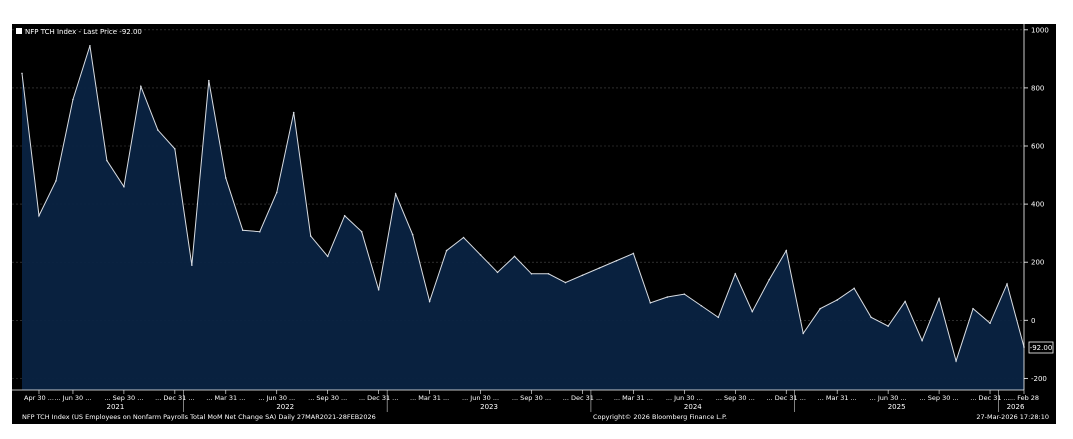 The width and height of the screenshot is (1073, 439). I want to click on legend: NFP TCH Index - Last Price -92.00, so click(79, 32).